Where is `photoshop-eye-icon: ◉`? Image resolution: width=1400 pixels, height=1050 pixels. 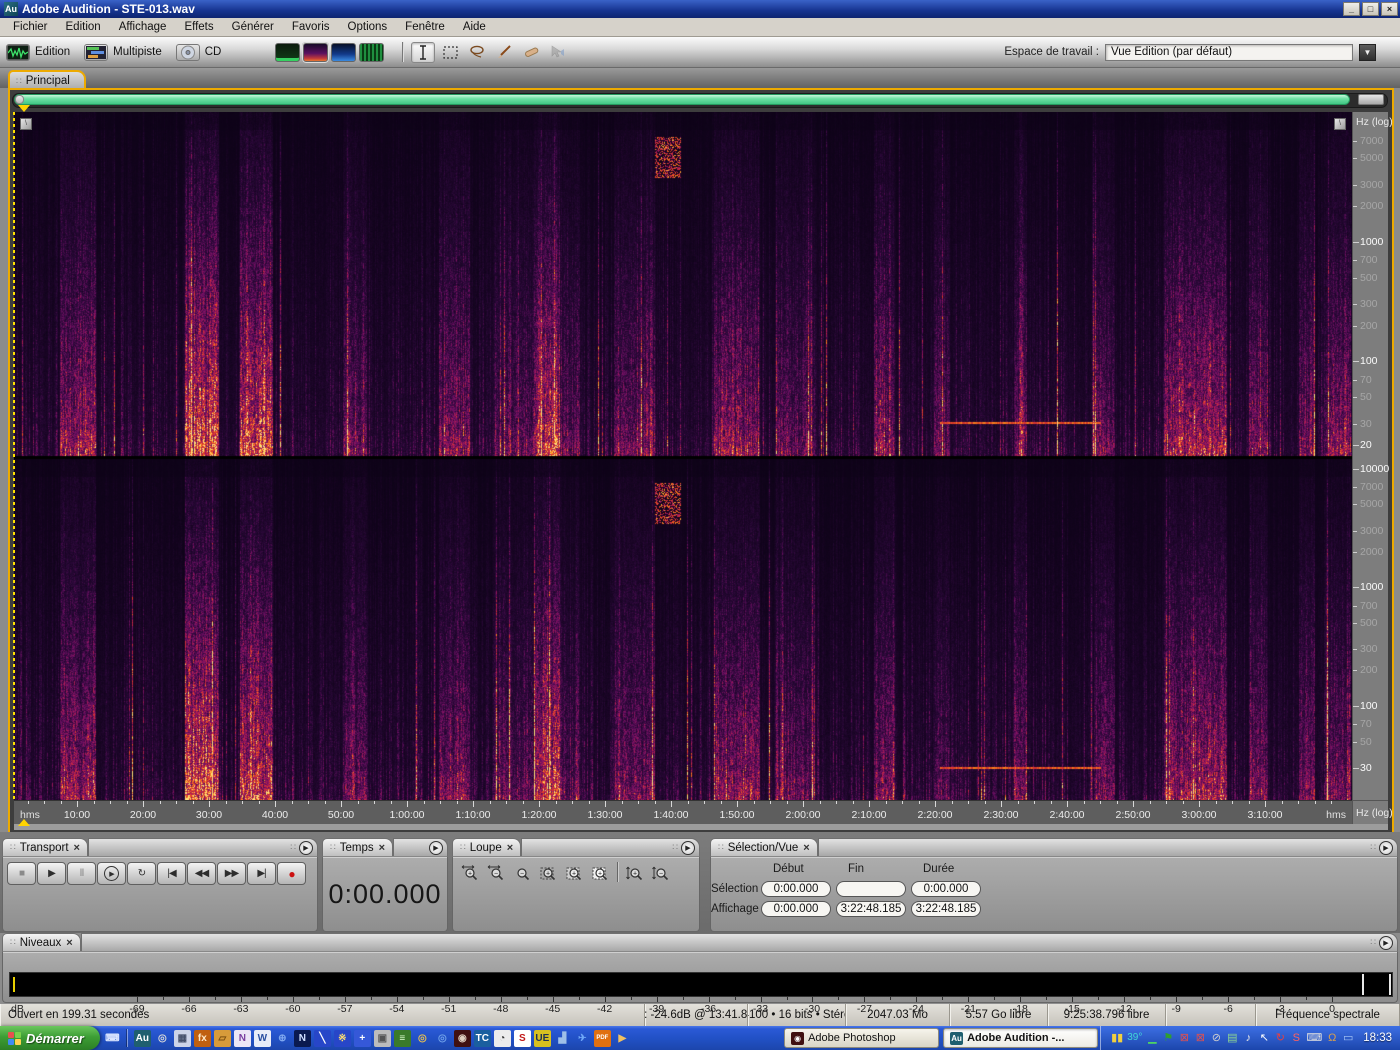 photoshop-eye-icon: ◉ is located at coordinates (462, 1038).